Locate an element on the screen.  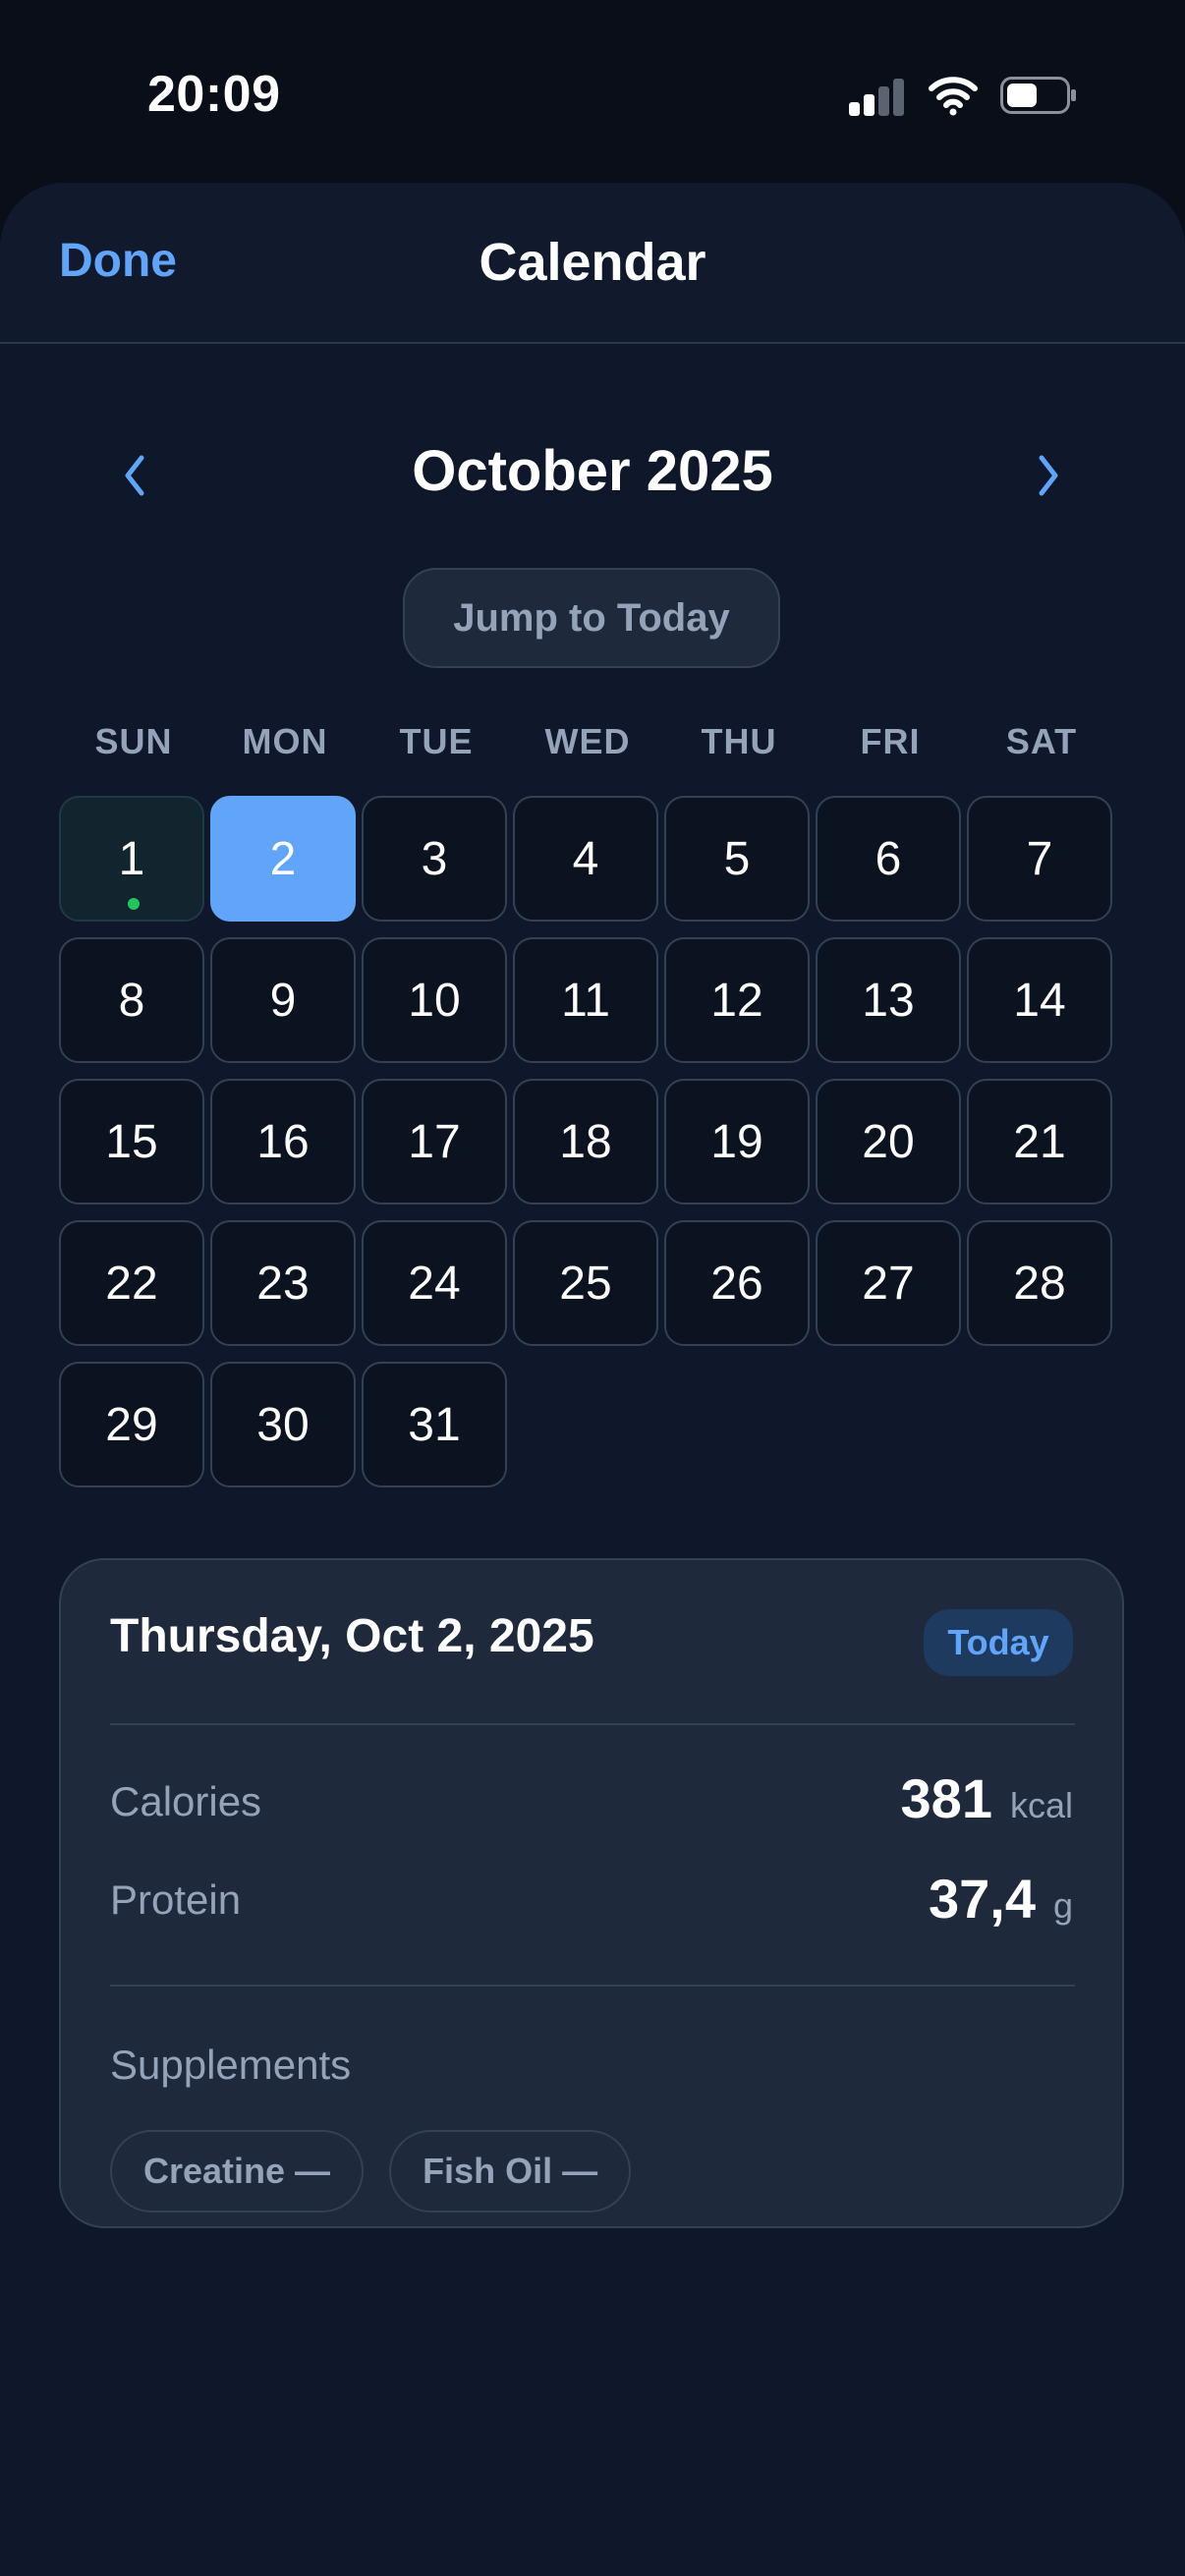
chevron-right-icon is located at coordinates (1049, 475).